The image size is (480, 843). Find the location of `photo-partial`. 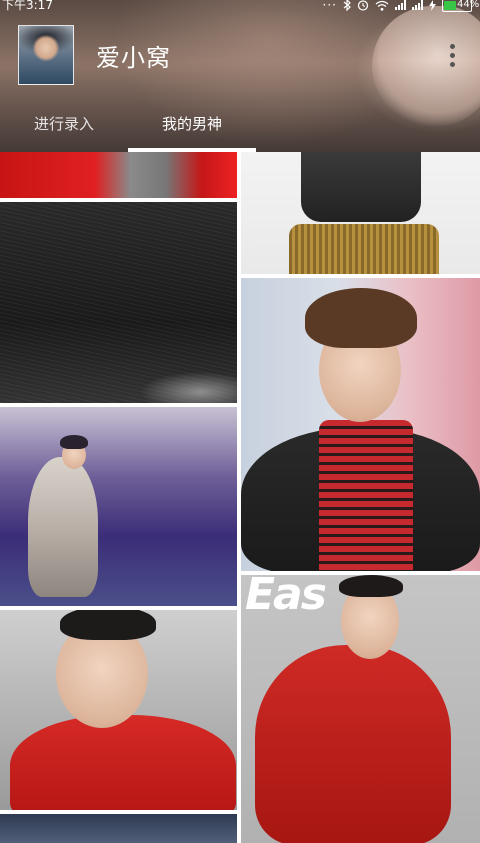

photo-partial is located at coordinates (118, 828).